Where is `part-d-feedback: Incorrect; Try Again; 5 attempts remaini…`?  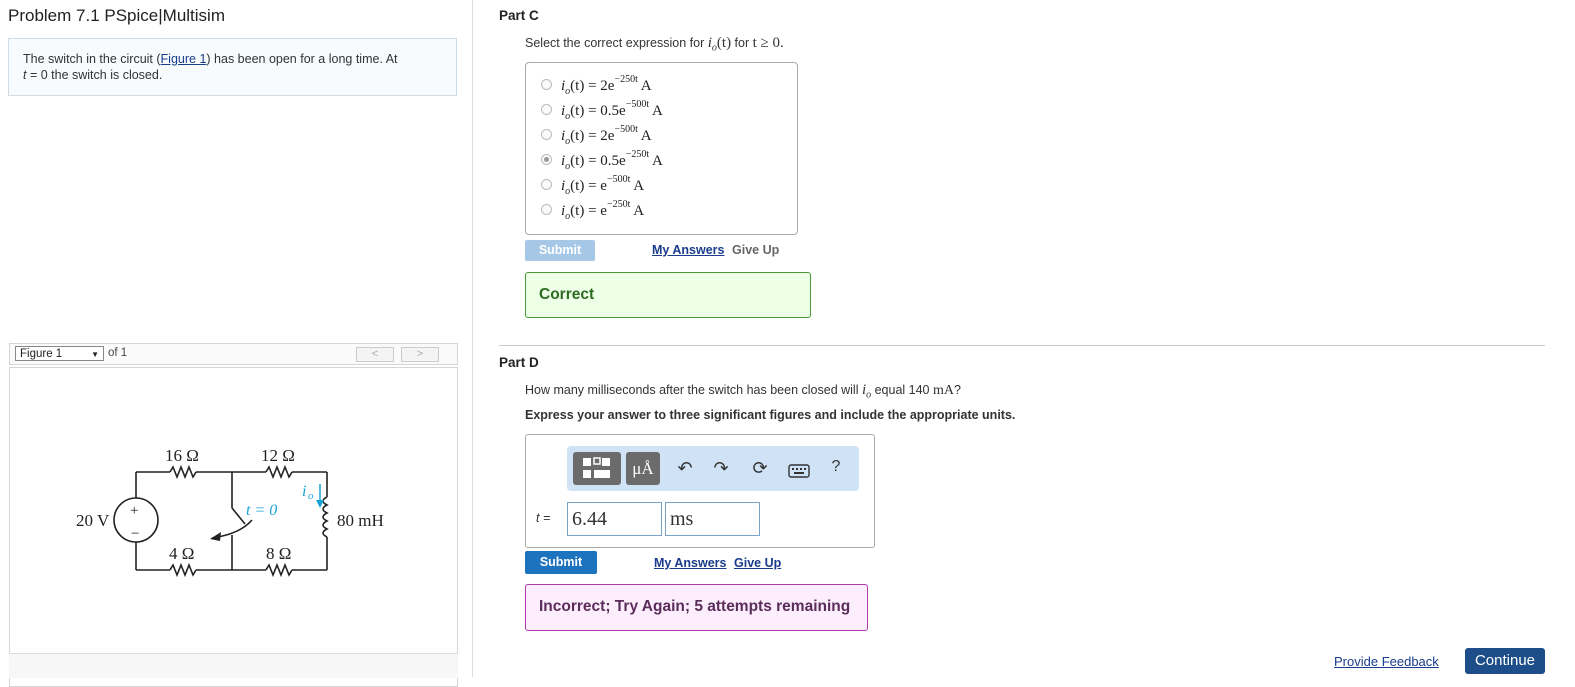 part-d-feedback: Incorrect; Try Again; 5 attempts remaini… is located at coordinates (696, 607).